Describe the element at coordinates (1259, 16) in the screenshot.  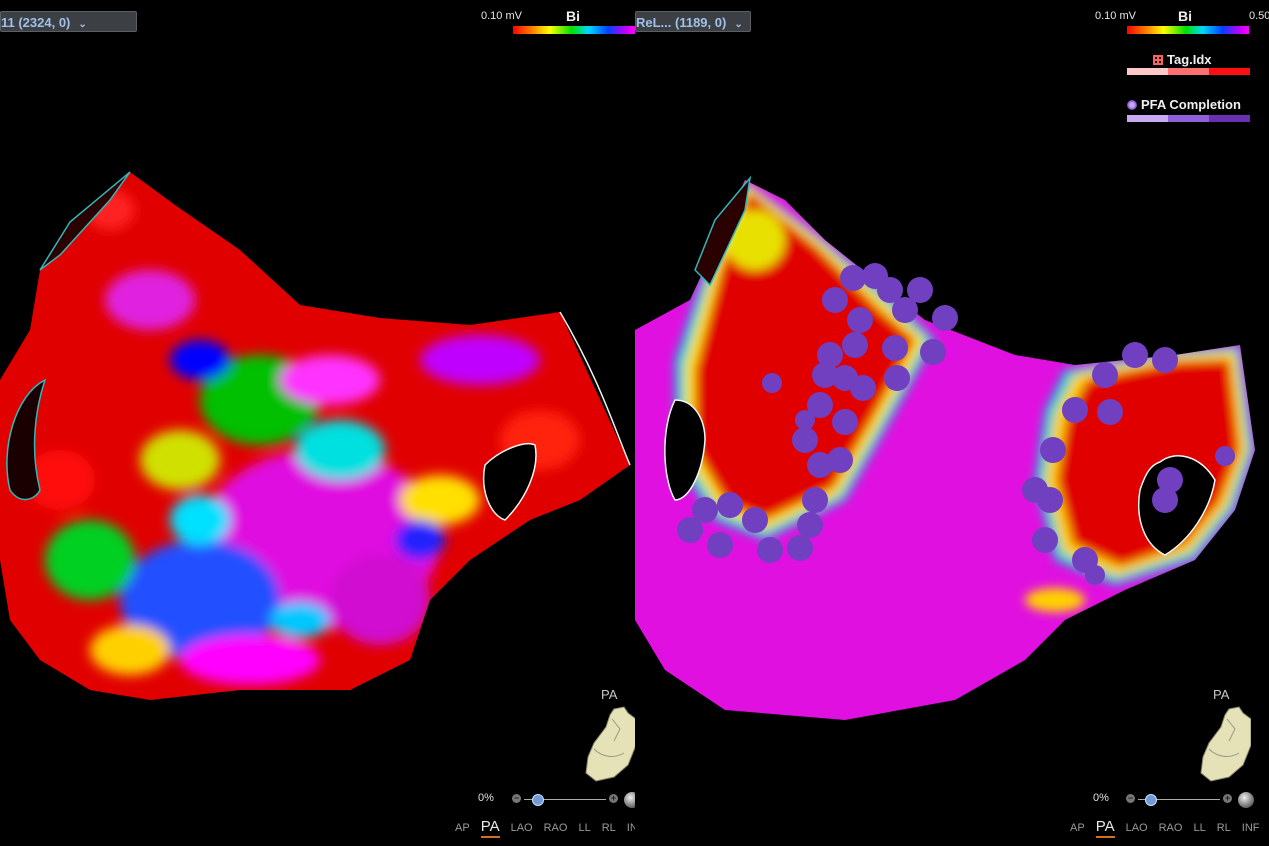
I see `voltage-max-label: 0.50` at that location.